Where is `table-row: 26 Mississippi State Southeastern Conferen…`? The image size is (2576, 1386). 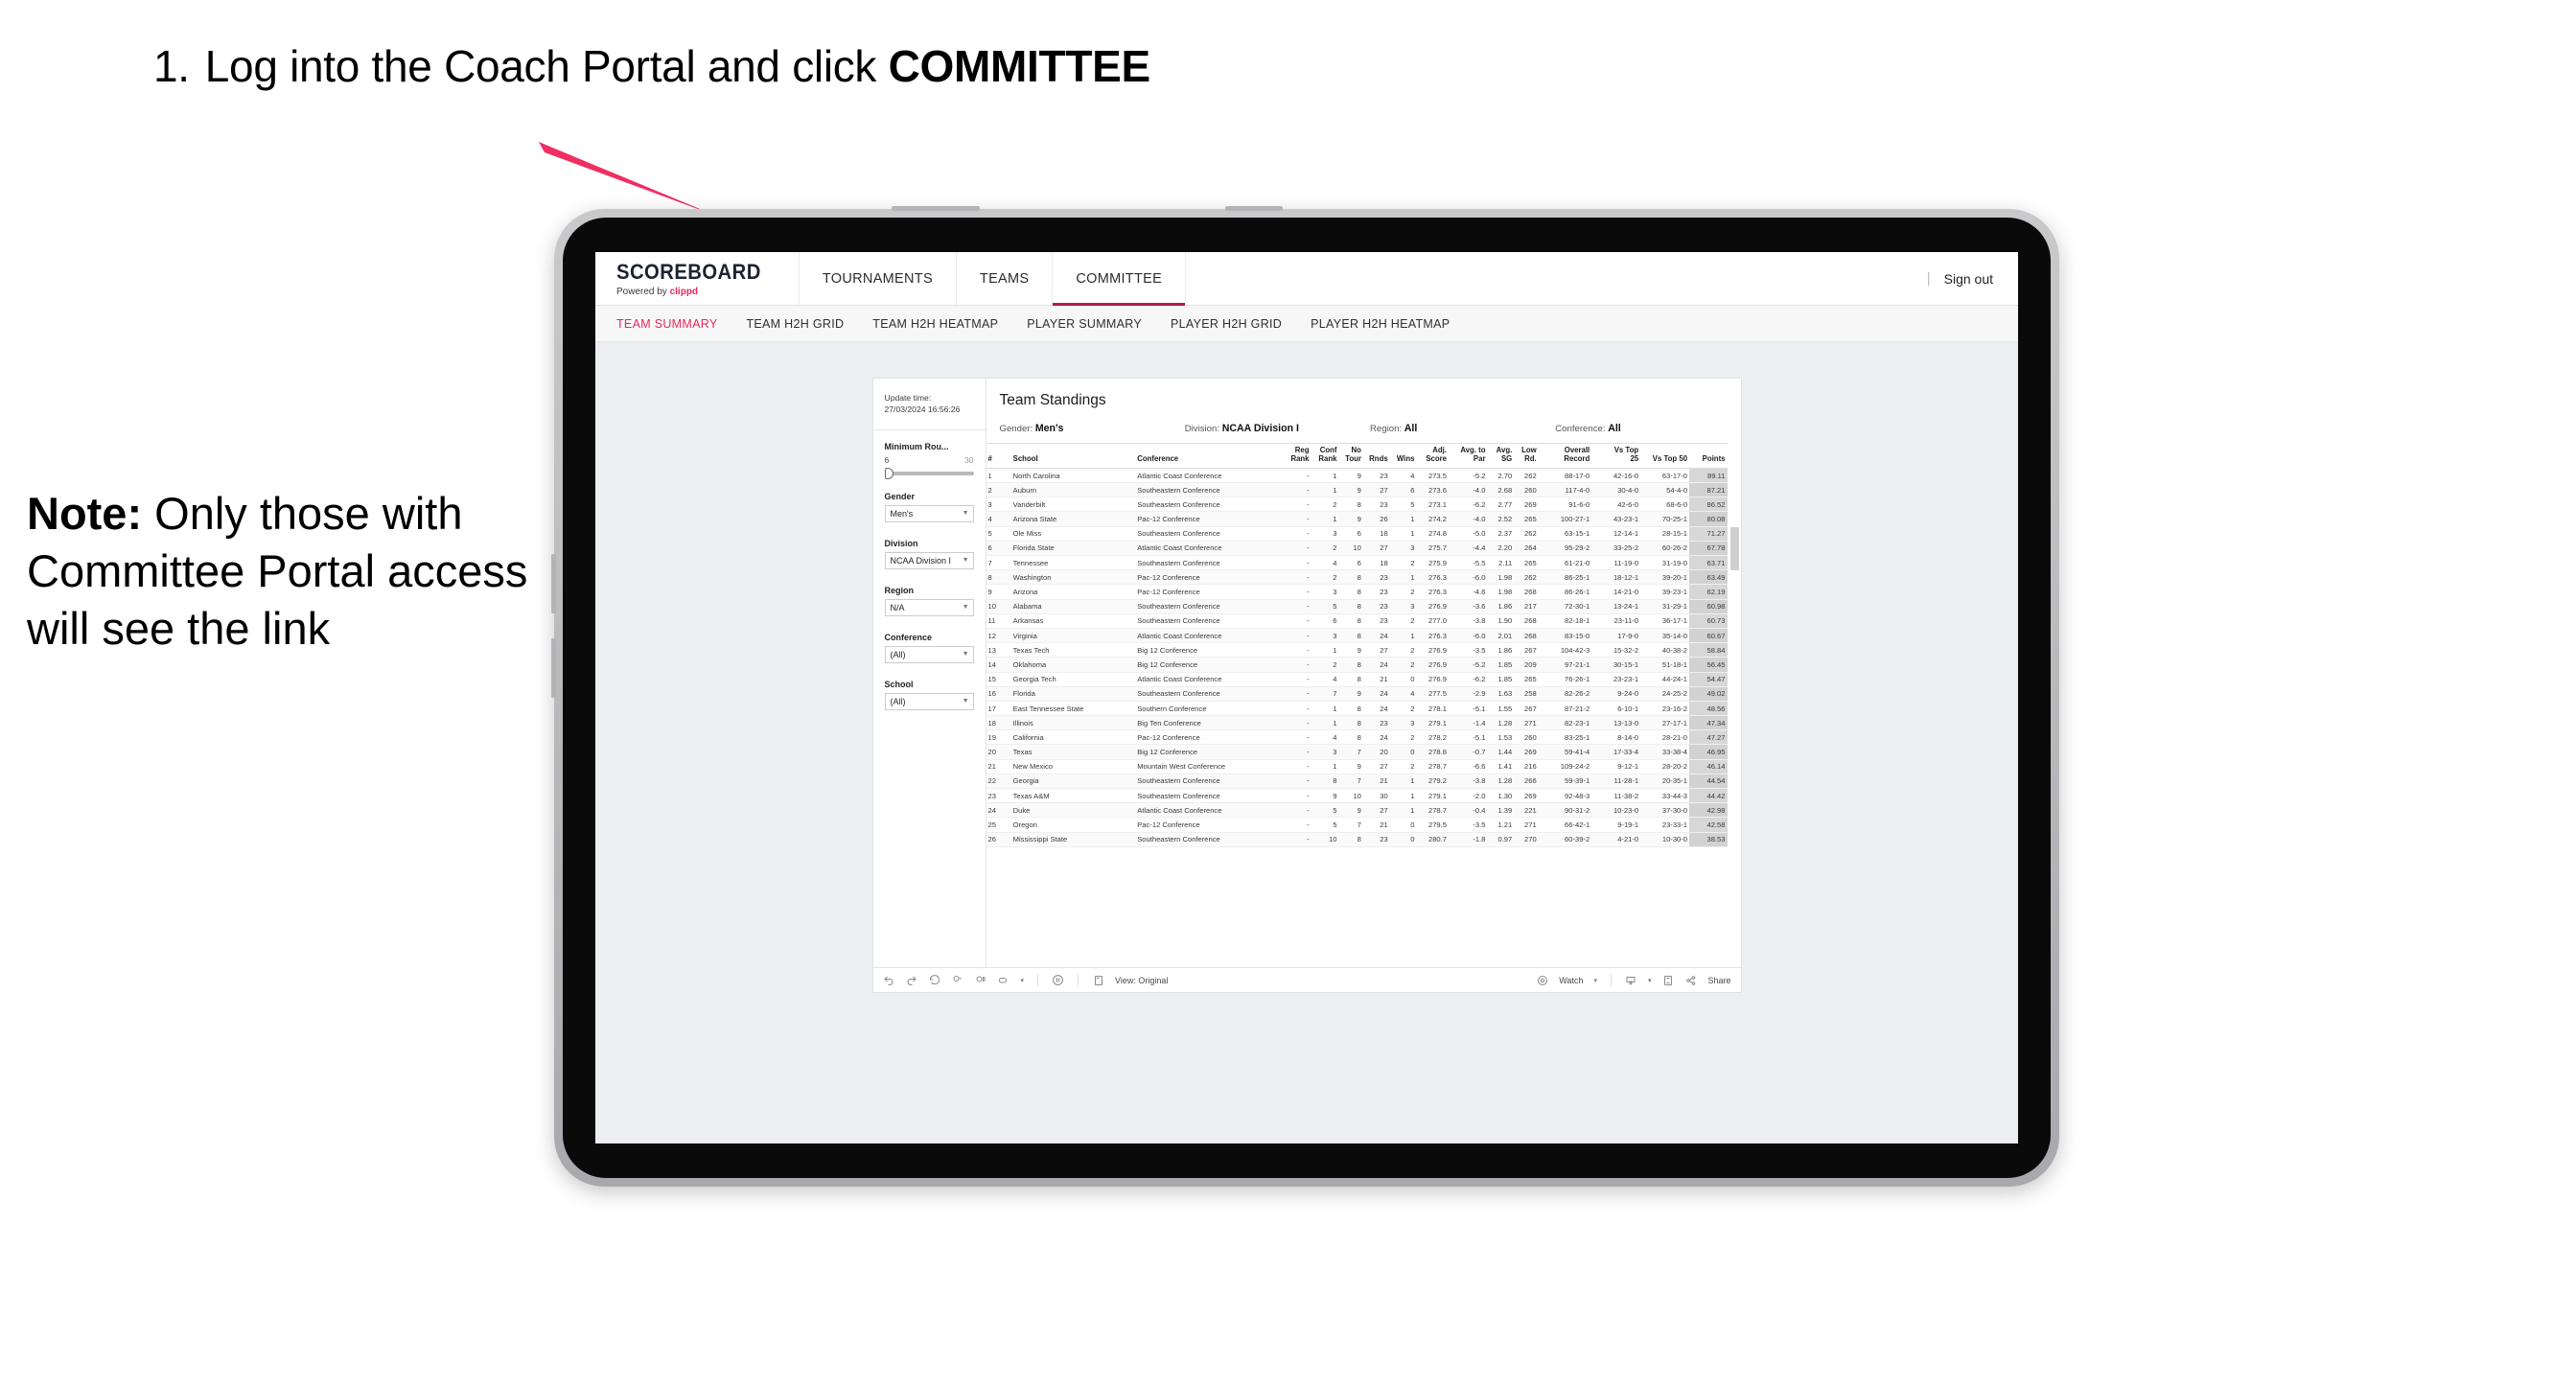 table-row: 26 Mississippi State Southeastern Conferen… is located at coordinates (1357, 840).